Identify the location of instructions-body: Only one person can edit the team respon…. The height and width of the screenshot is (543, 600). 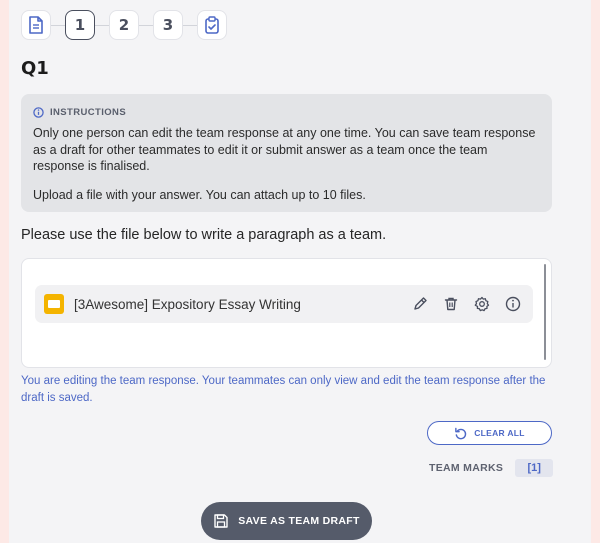
(286, 164).